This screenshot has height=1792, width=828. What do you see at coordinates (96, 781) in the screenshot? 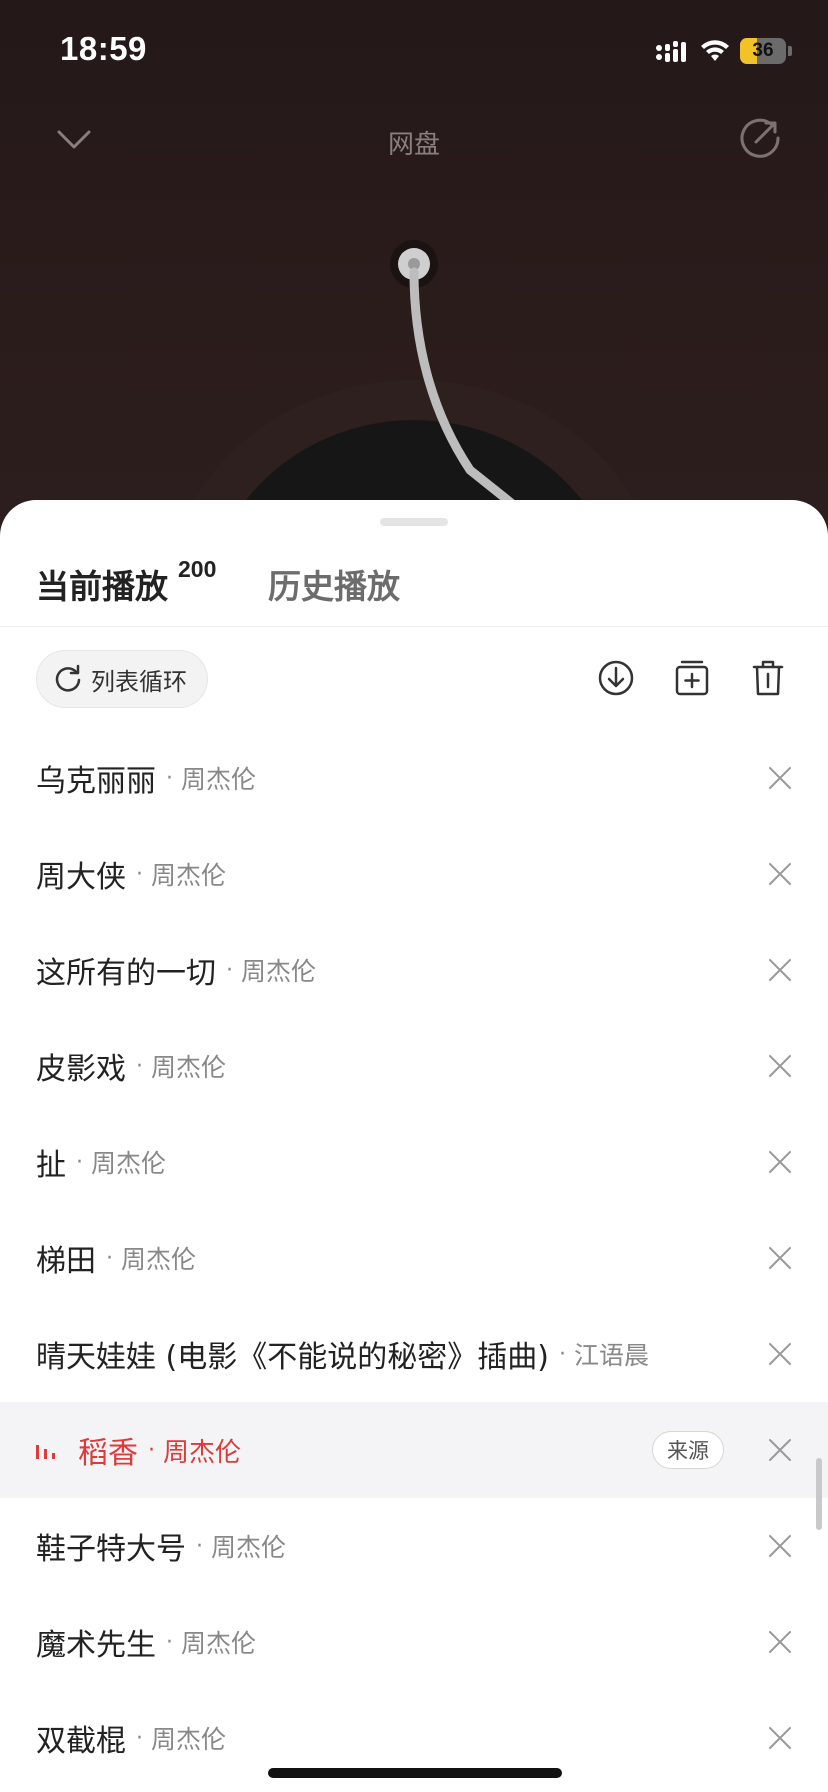
I see `song-title: 乌克丽丽` at bounding box center [96, 781].